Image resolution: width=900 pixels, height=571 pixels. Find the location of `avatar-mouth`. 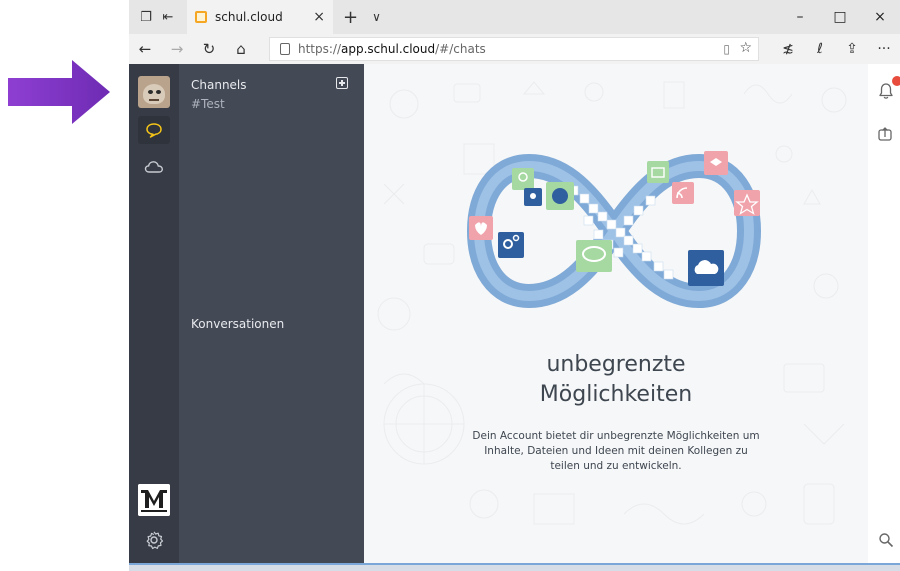

avatar-mouth is located at coordinates (154, 100).